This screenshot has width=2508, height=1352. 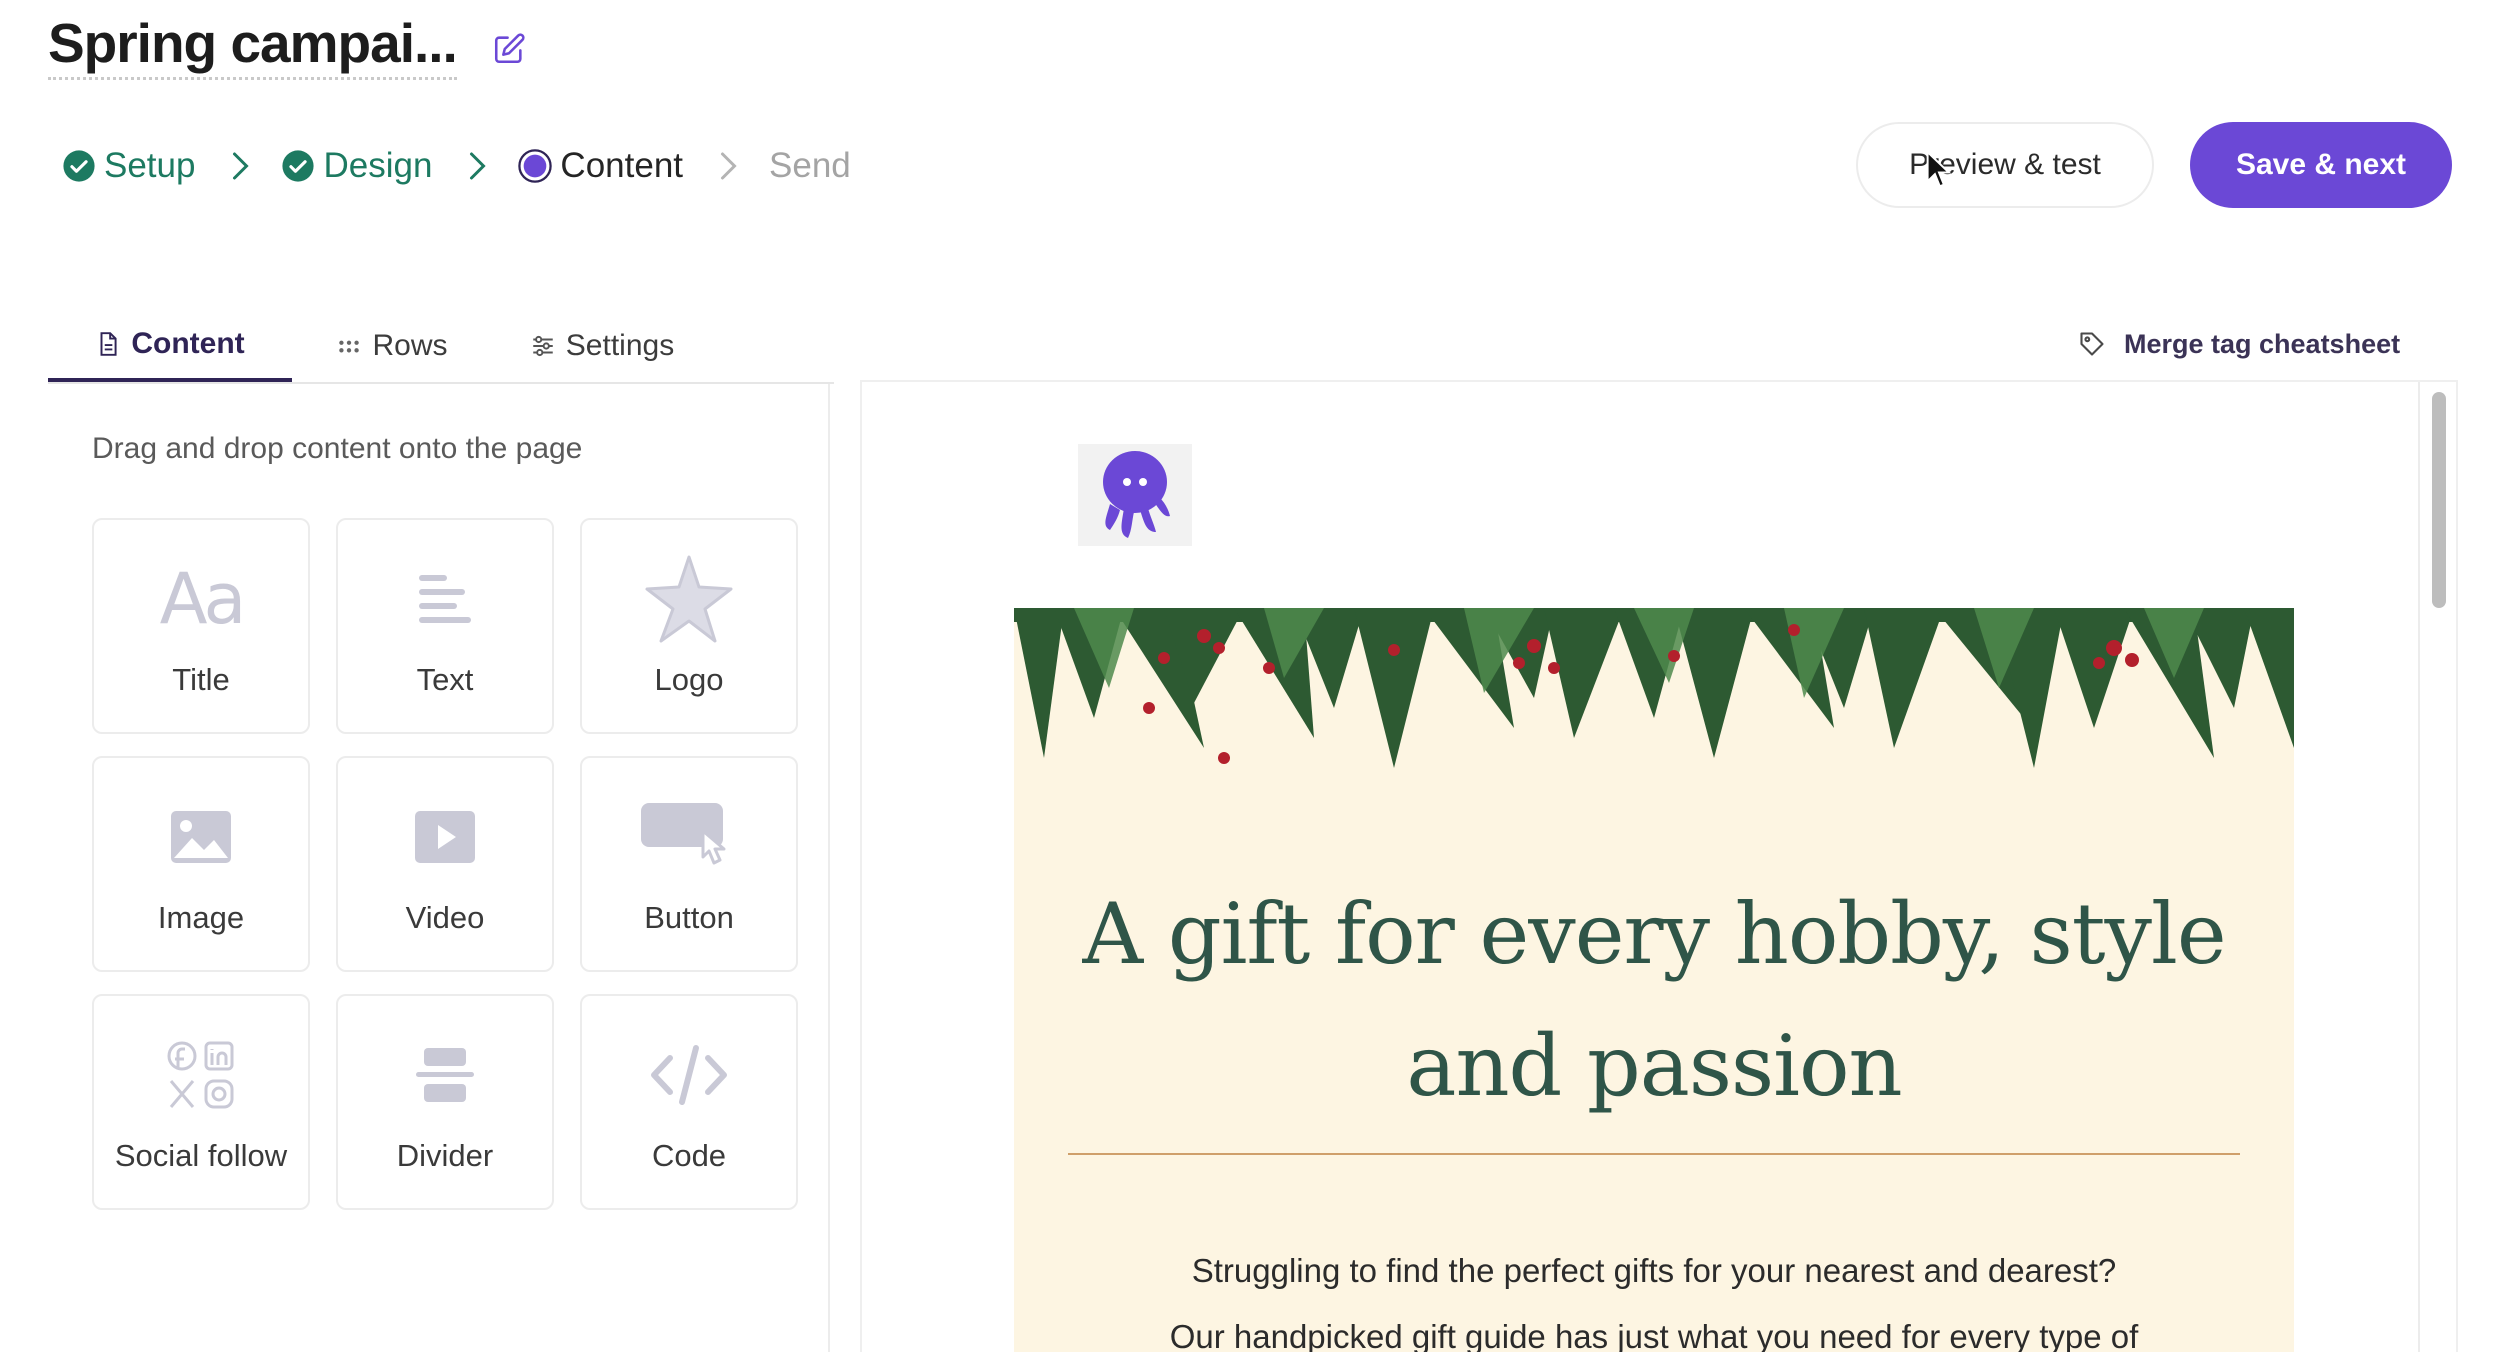 I want to click on step-label: Send, so click(x=810, y=165).